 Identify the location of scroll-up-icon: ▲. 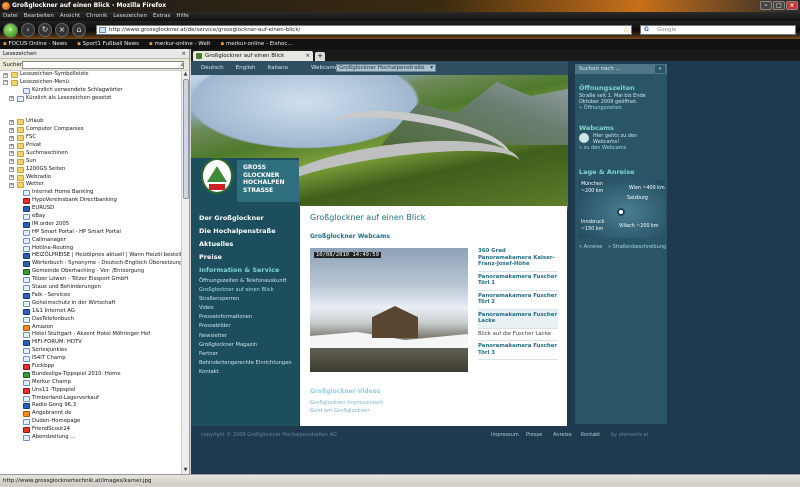
(185, 74).